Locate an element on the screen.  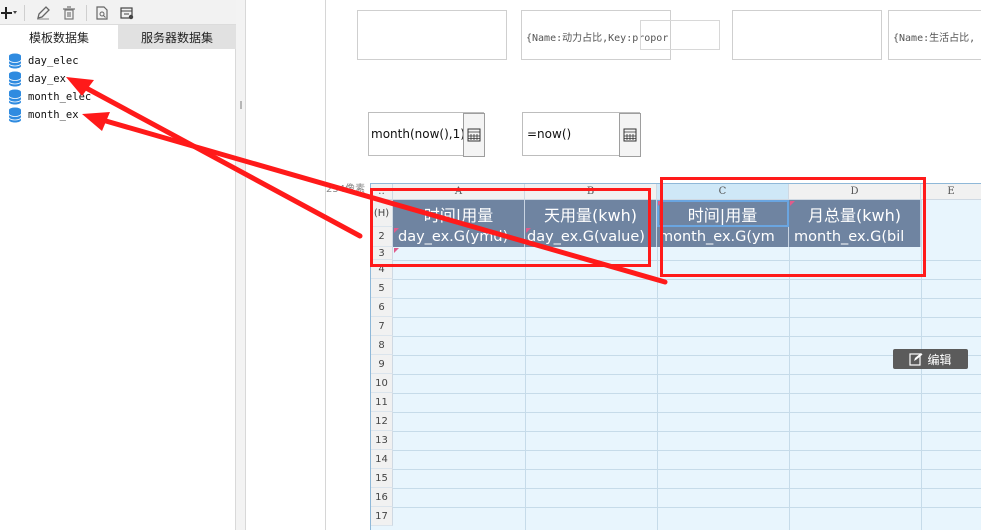
table-settings-icon is located at coordinates (127, 13).